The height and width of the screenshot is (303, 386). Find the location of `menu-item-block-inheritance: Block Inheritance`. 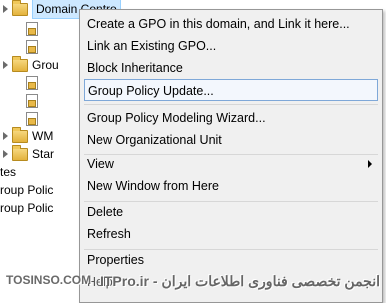

menu-item-block-inheritance: Block Inheritance is located at coordinates (231, 68).